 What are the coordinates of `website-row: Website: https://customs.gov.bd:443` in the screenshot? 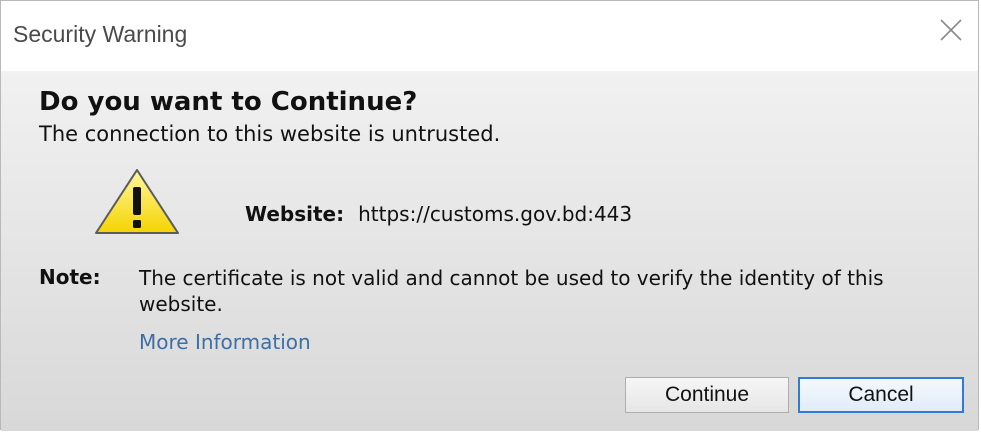 It's located at (438, 214).